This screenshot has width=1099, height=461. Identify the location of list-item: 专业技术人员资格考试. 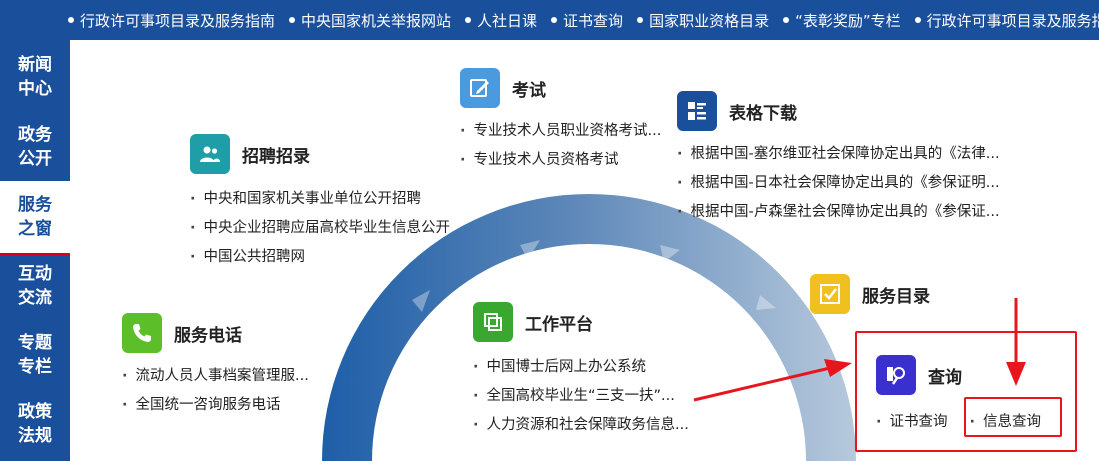
(560, 160).